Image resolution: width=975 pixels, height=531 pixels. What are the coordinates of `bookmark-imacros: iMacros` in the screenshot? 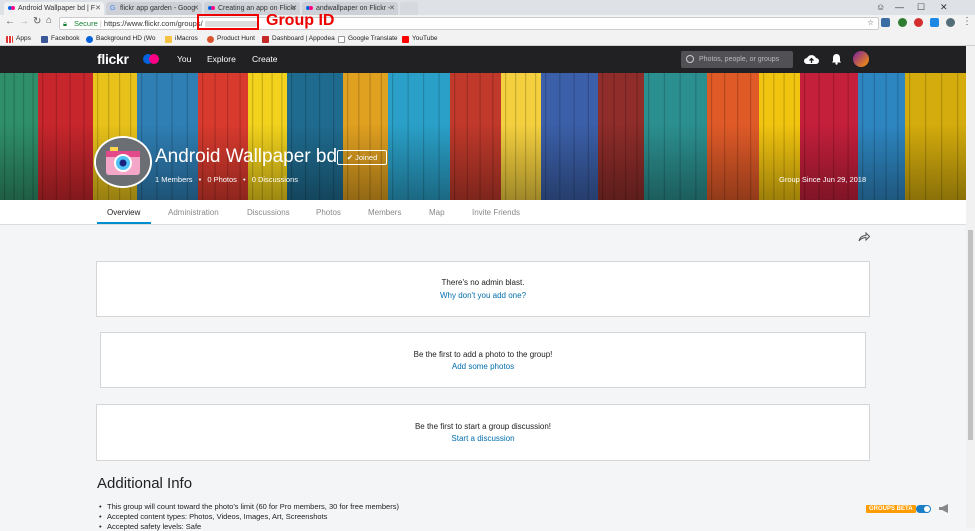 It's located at (181, 39).